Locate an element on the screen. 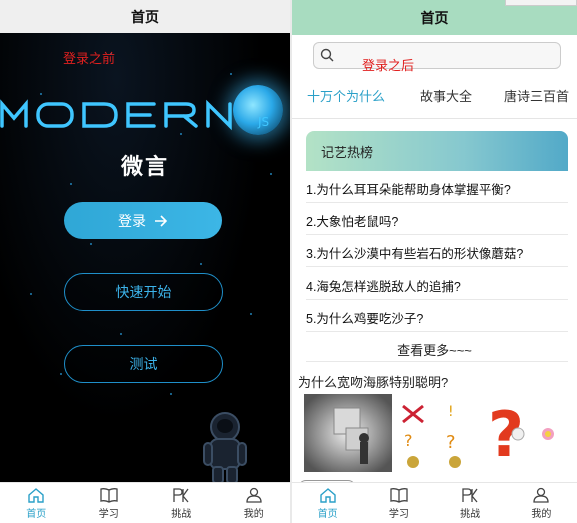 This screenshot has height=523, width=577. hot-list-header: 记艺热榜 is located at coordinates (437, 151).